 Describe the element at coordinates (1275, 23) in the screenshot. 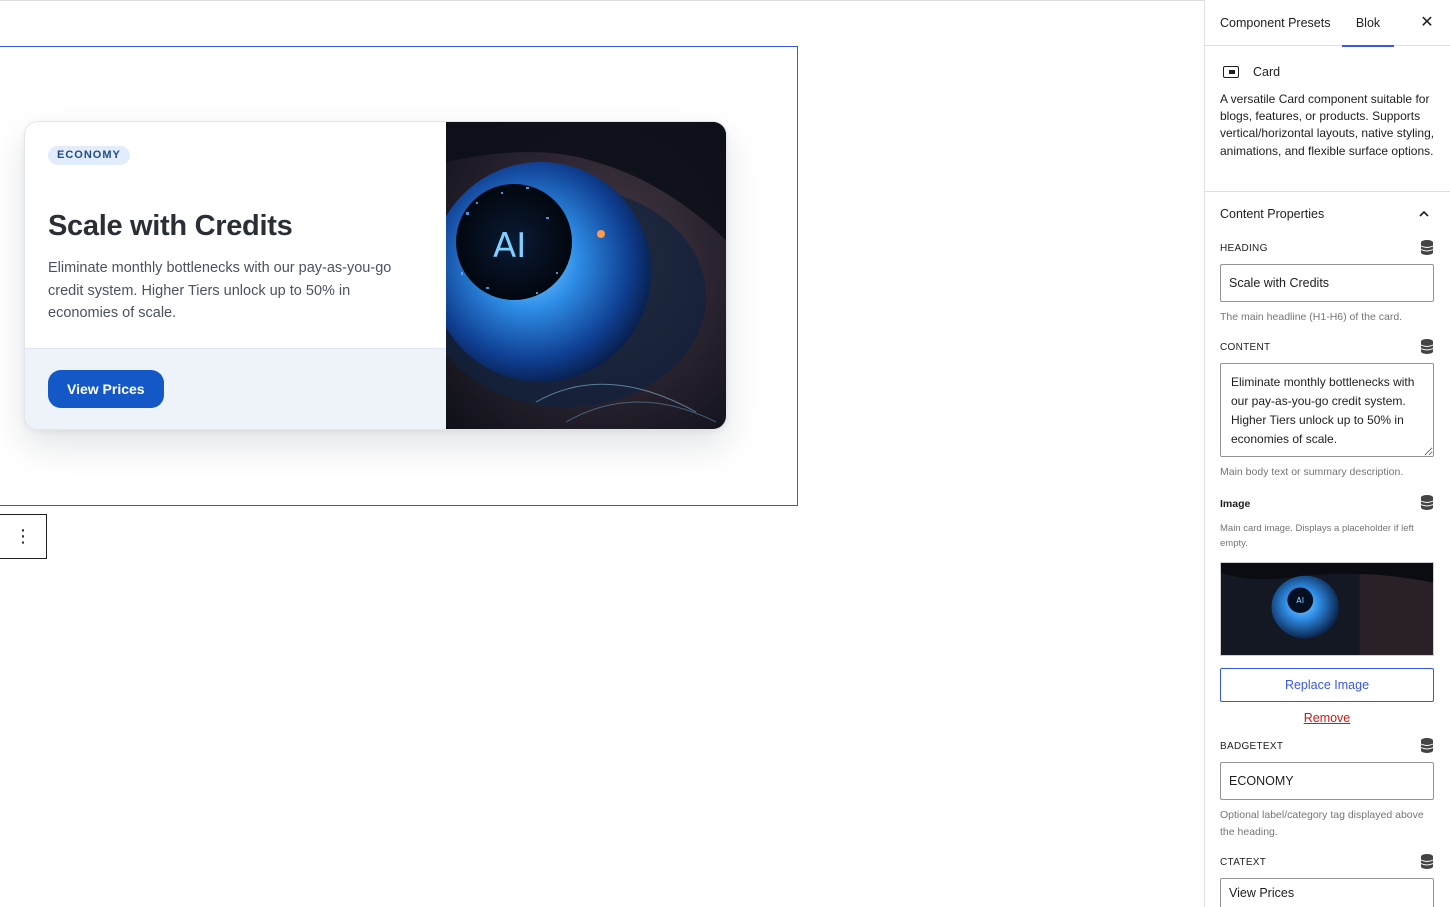

I see `tab-component-presets: Component Presets` at that location.